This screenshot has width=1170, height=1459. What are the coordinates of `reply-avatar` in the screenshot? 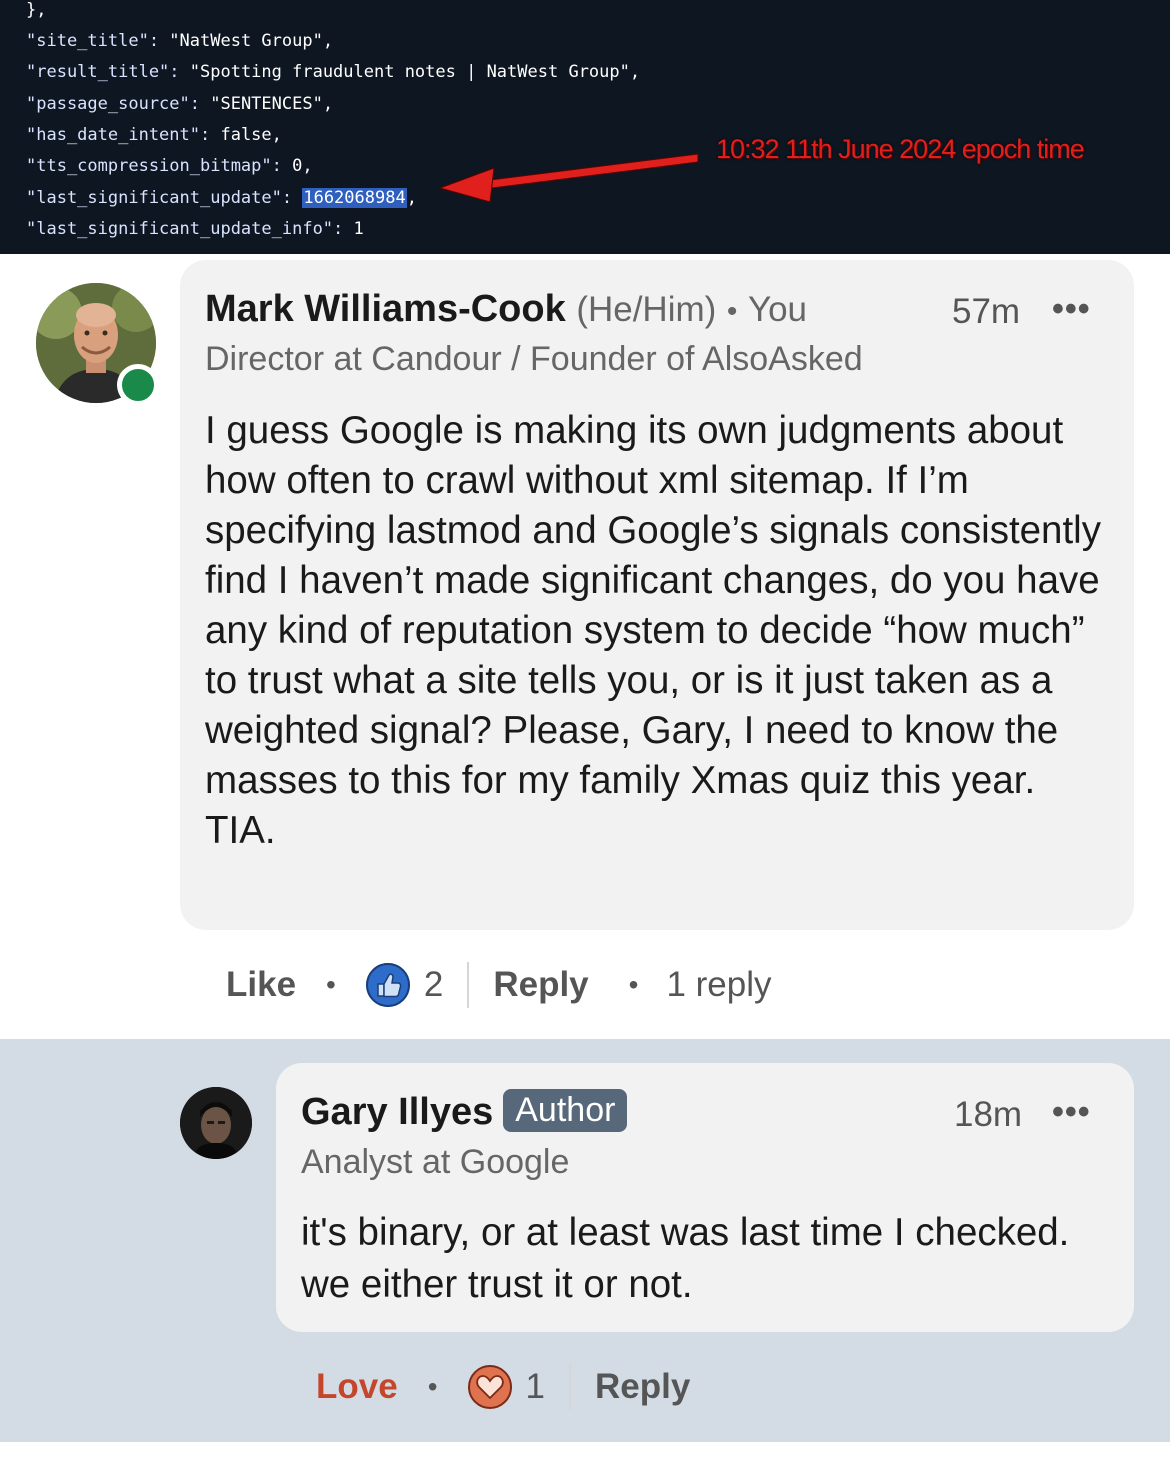 It's located at (216, 1123).